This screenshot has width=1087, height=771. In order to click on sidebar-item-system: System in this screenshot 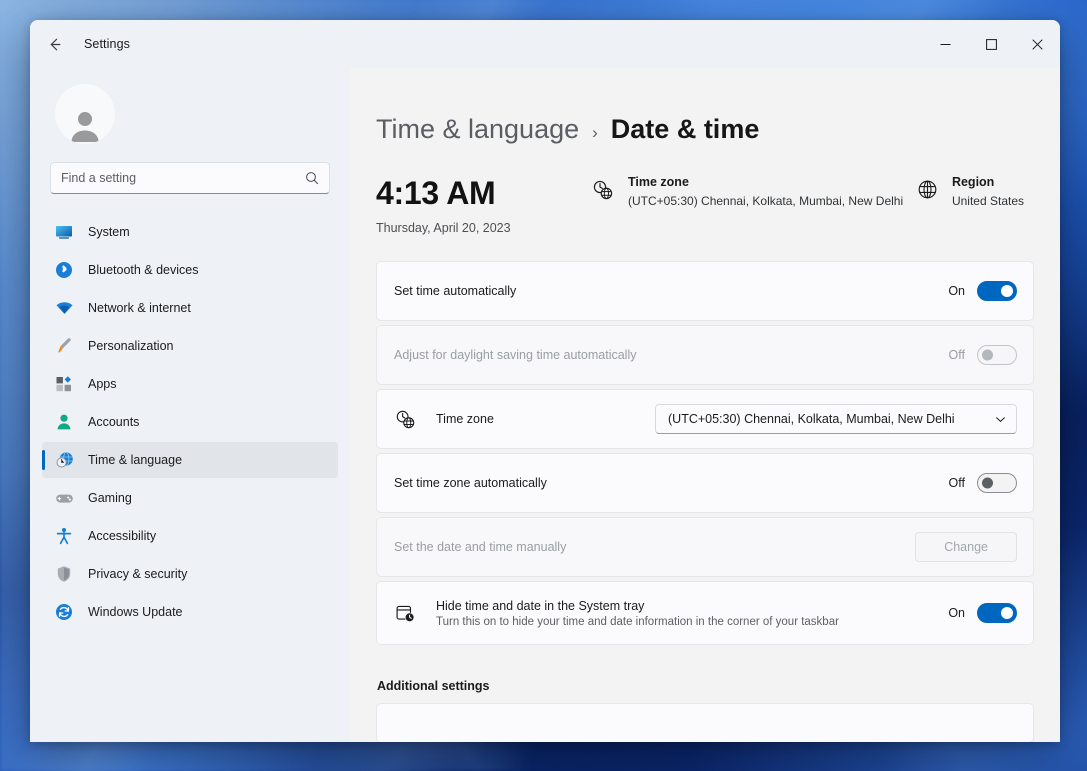, I will do `click(190, 232)`.